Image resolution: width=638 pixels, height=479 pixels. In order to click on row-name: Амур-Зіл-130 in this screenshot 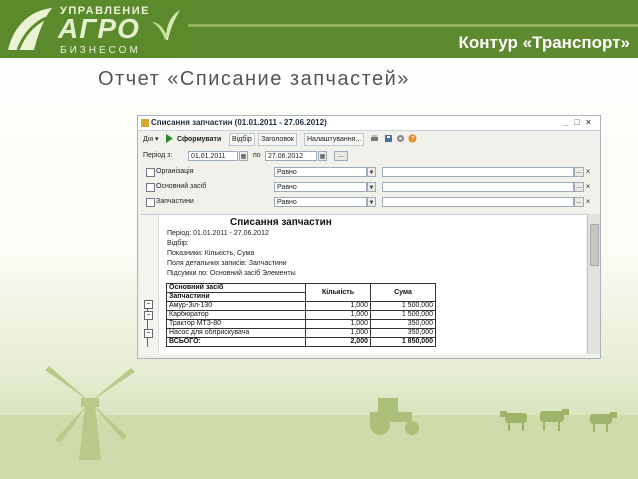, I will do `click(236, 306)`.